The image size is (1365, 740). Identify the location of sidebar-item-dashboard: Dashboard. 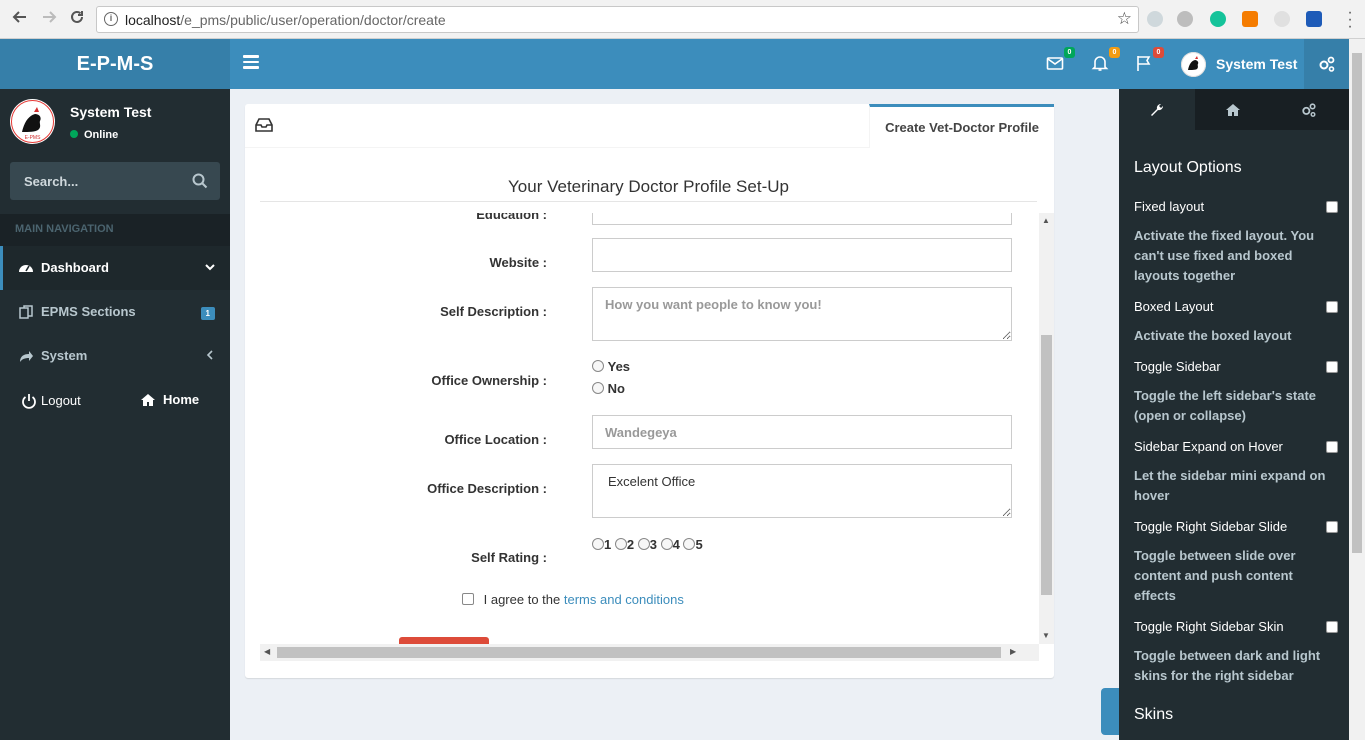
(115, 268).